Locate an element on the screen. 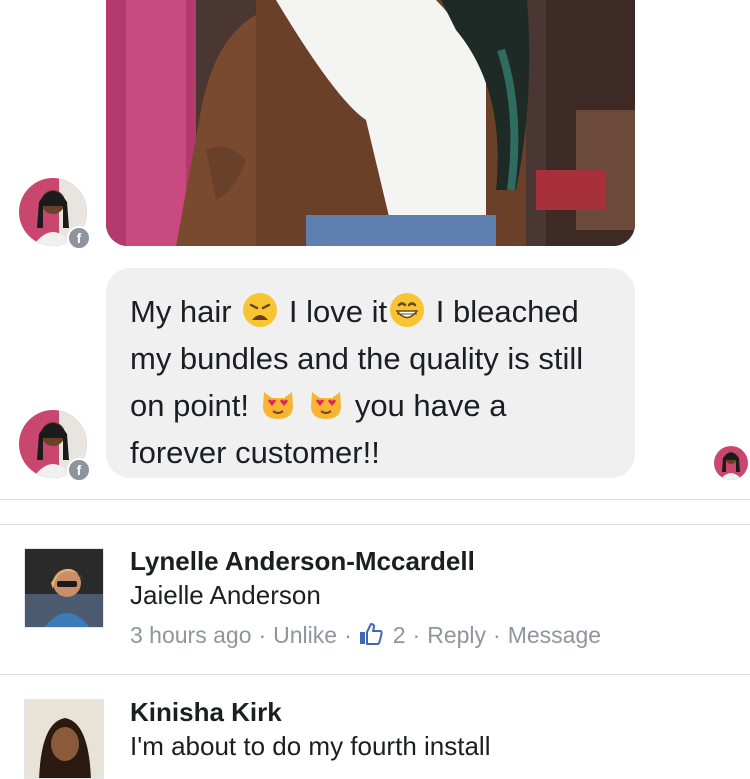 This screenshot has width=750, height=779. thumbs-up-icon is located at coordinates (371, 634).